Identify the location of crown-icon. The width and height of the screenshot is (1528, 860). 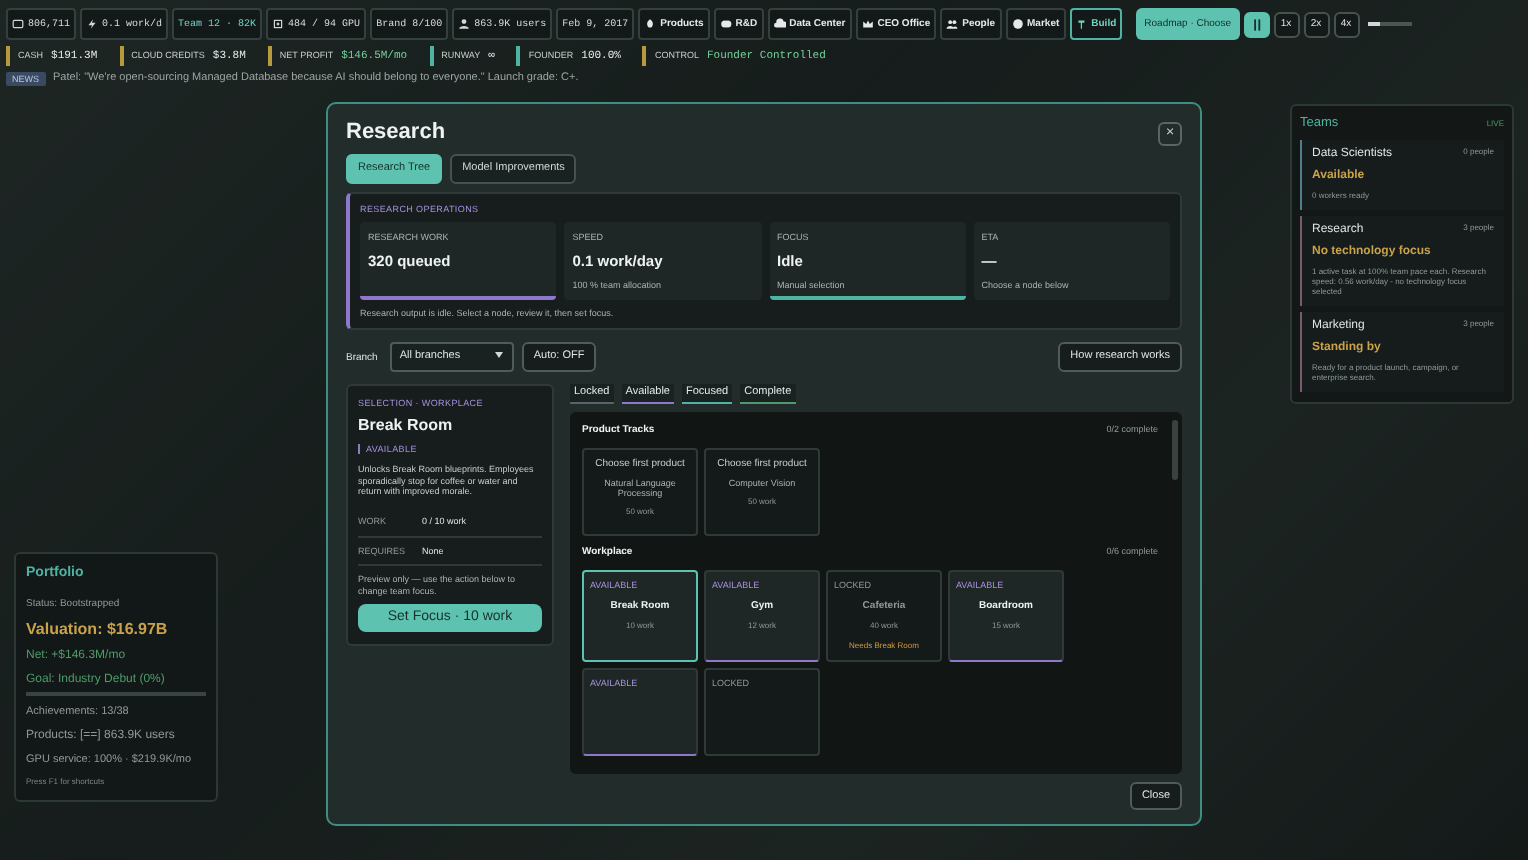
(867, 24).